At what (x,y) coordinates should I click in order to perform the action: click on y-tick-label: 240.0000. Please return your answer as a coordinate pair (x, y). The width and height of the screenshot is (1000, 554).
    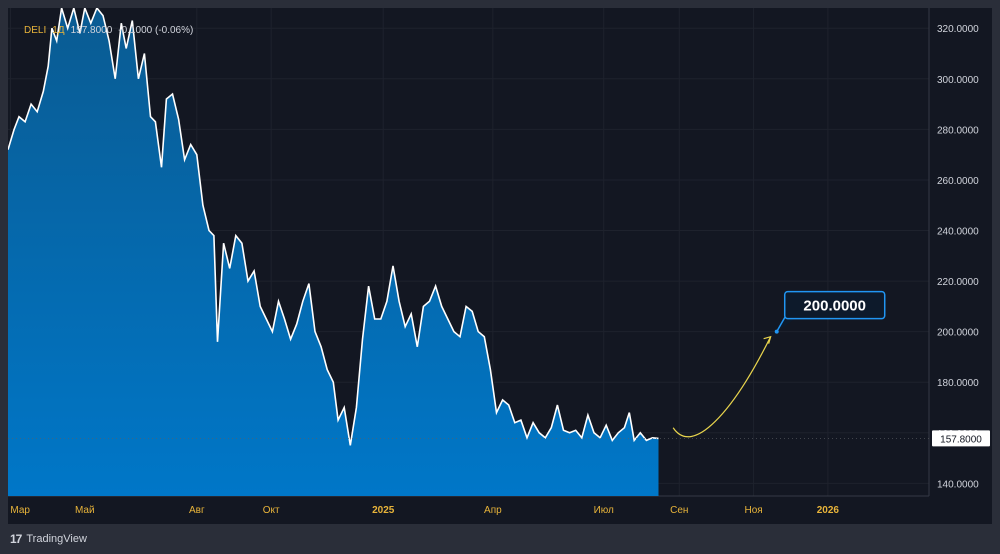
    Looking at the image, I should click on (958, 232).